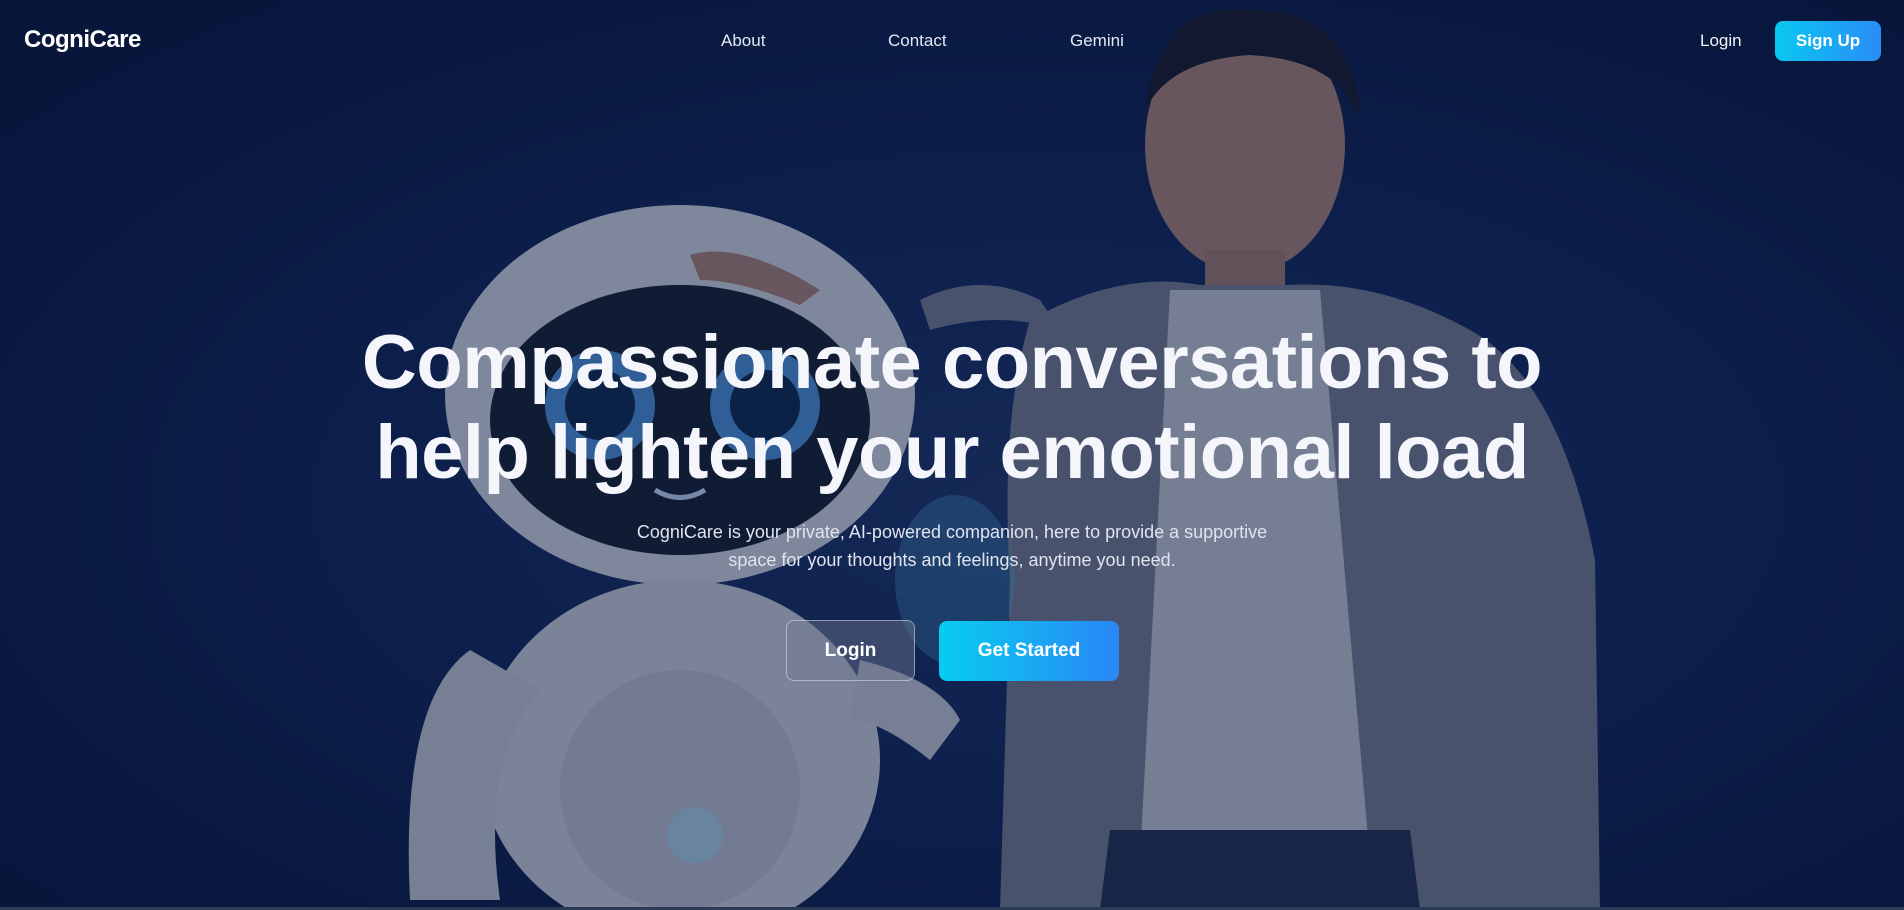  I want to click on nav-signup-button: Sign Up, so click(1828, 41).